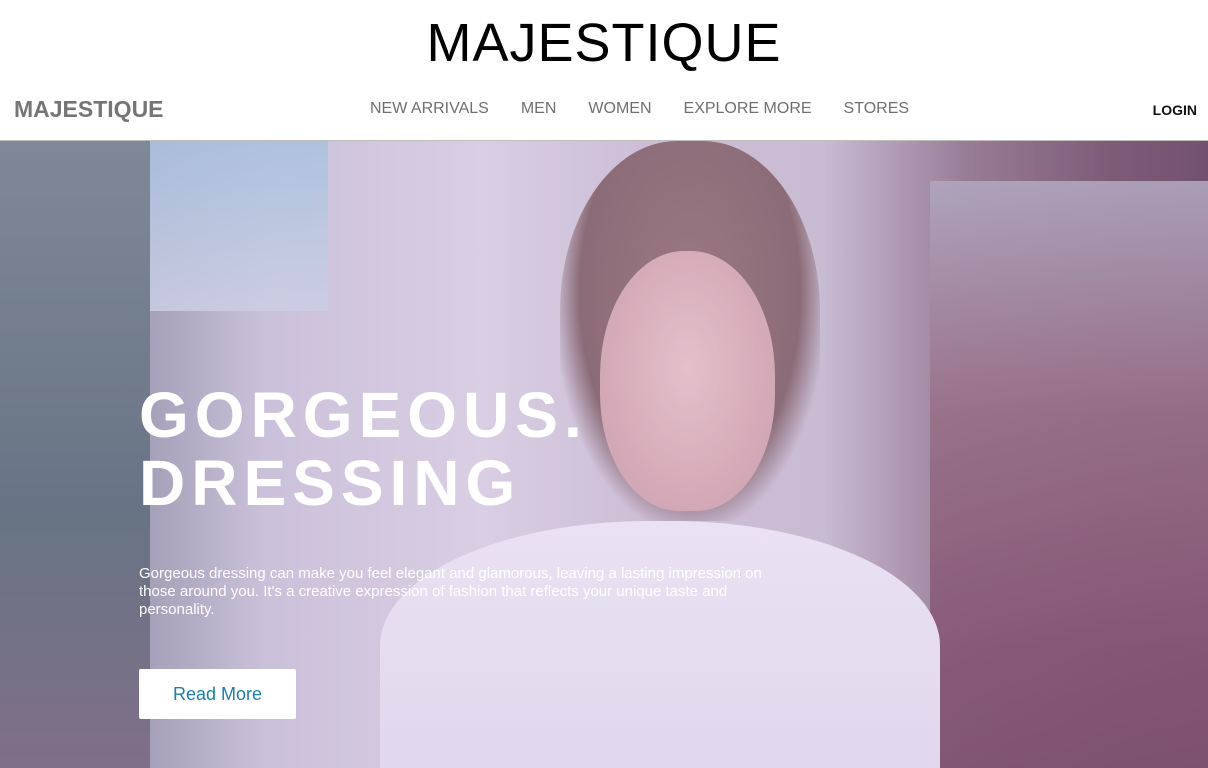 The height and width of the screenshot is (768, 1208). I want to click on nav-link-women: WOMEN, so click(619, 109).